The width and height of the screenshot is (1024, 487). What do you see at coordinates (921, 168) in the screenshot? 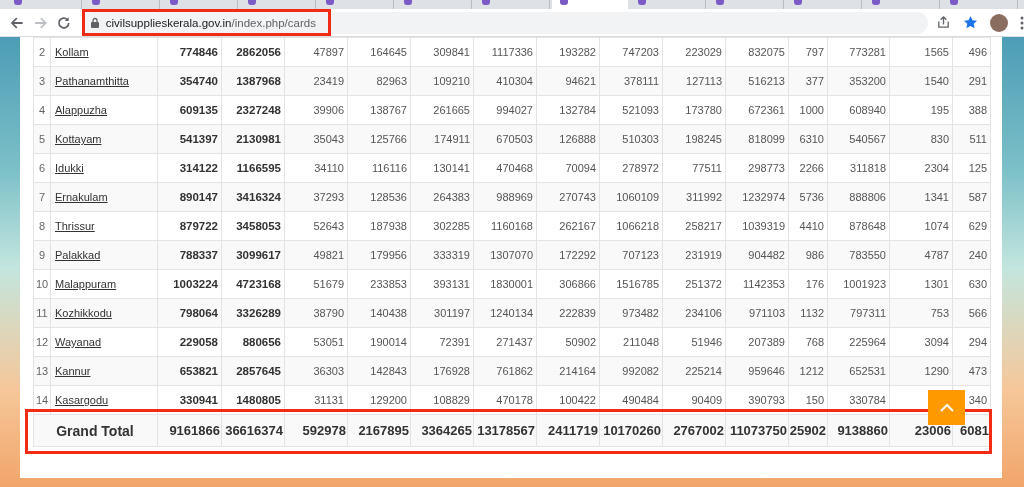
I see `table-cell: 2304` at bounding box center [921, 168].